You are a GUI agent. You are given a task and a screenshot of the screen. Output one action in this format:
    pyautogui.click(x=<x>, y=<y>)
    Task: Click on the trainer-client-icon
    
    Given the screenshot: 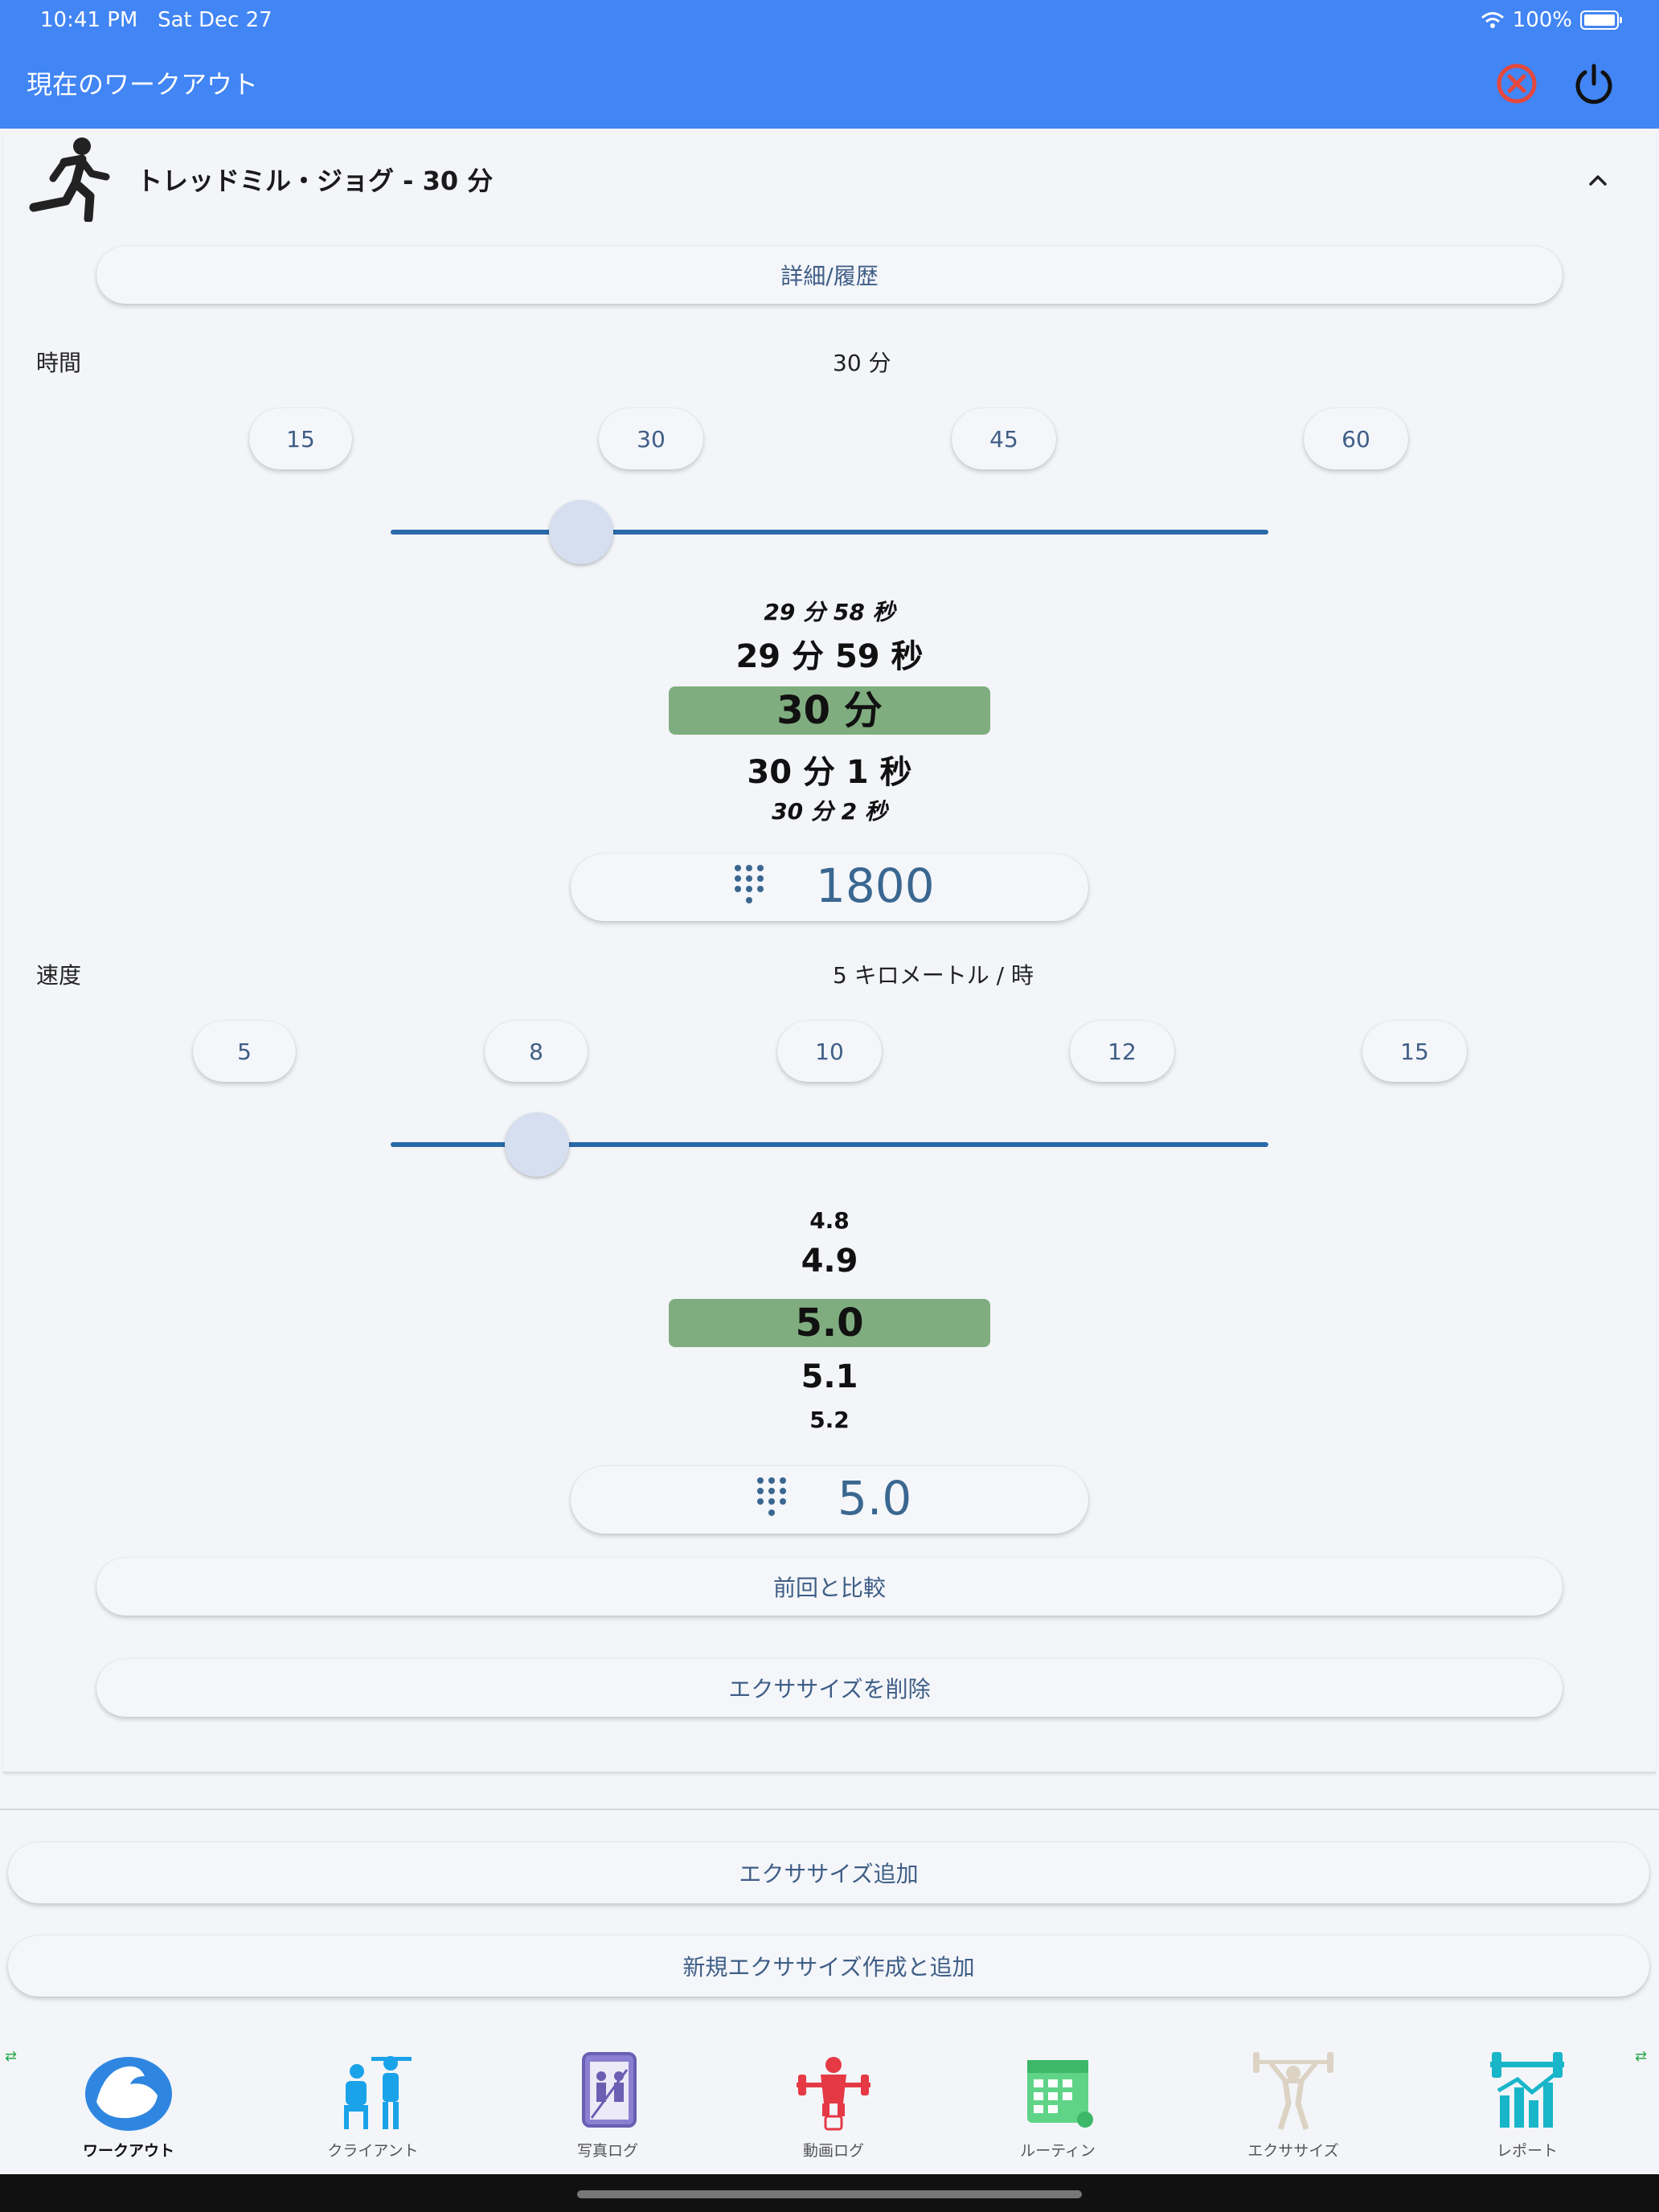 What is the action you would take?
    pyautogui.click(x=378, y=2092)
    